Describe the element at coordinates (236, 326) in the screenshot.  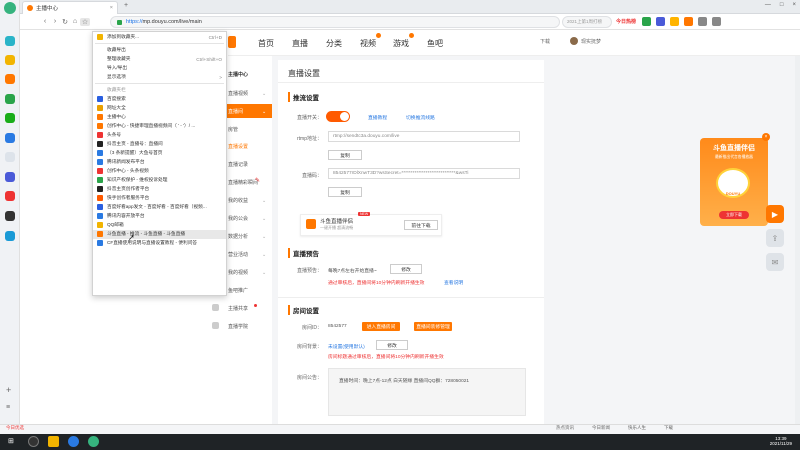
I see `sidebar-item-academy: 直播学院` at that location.